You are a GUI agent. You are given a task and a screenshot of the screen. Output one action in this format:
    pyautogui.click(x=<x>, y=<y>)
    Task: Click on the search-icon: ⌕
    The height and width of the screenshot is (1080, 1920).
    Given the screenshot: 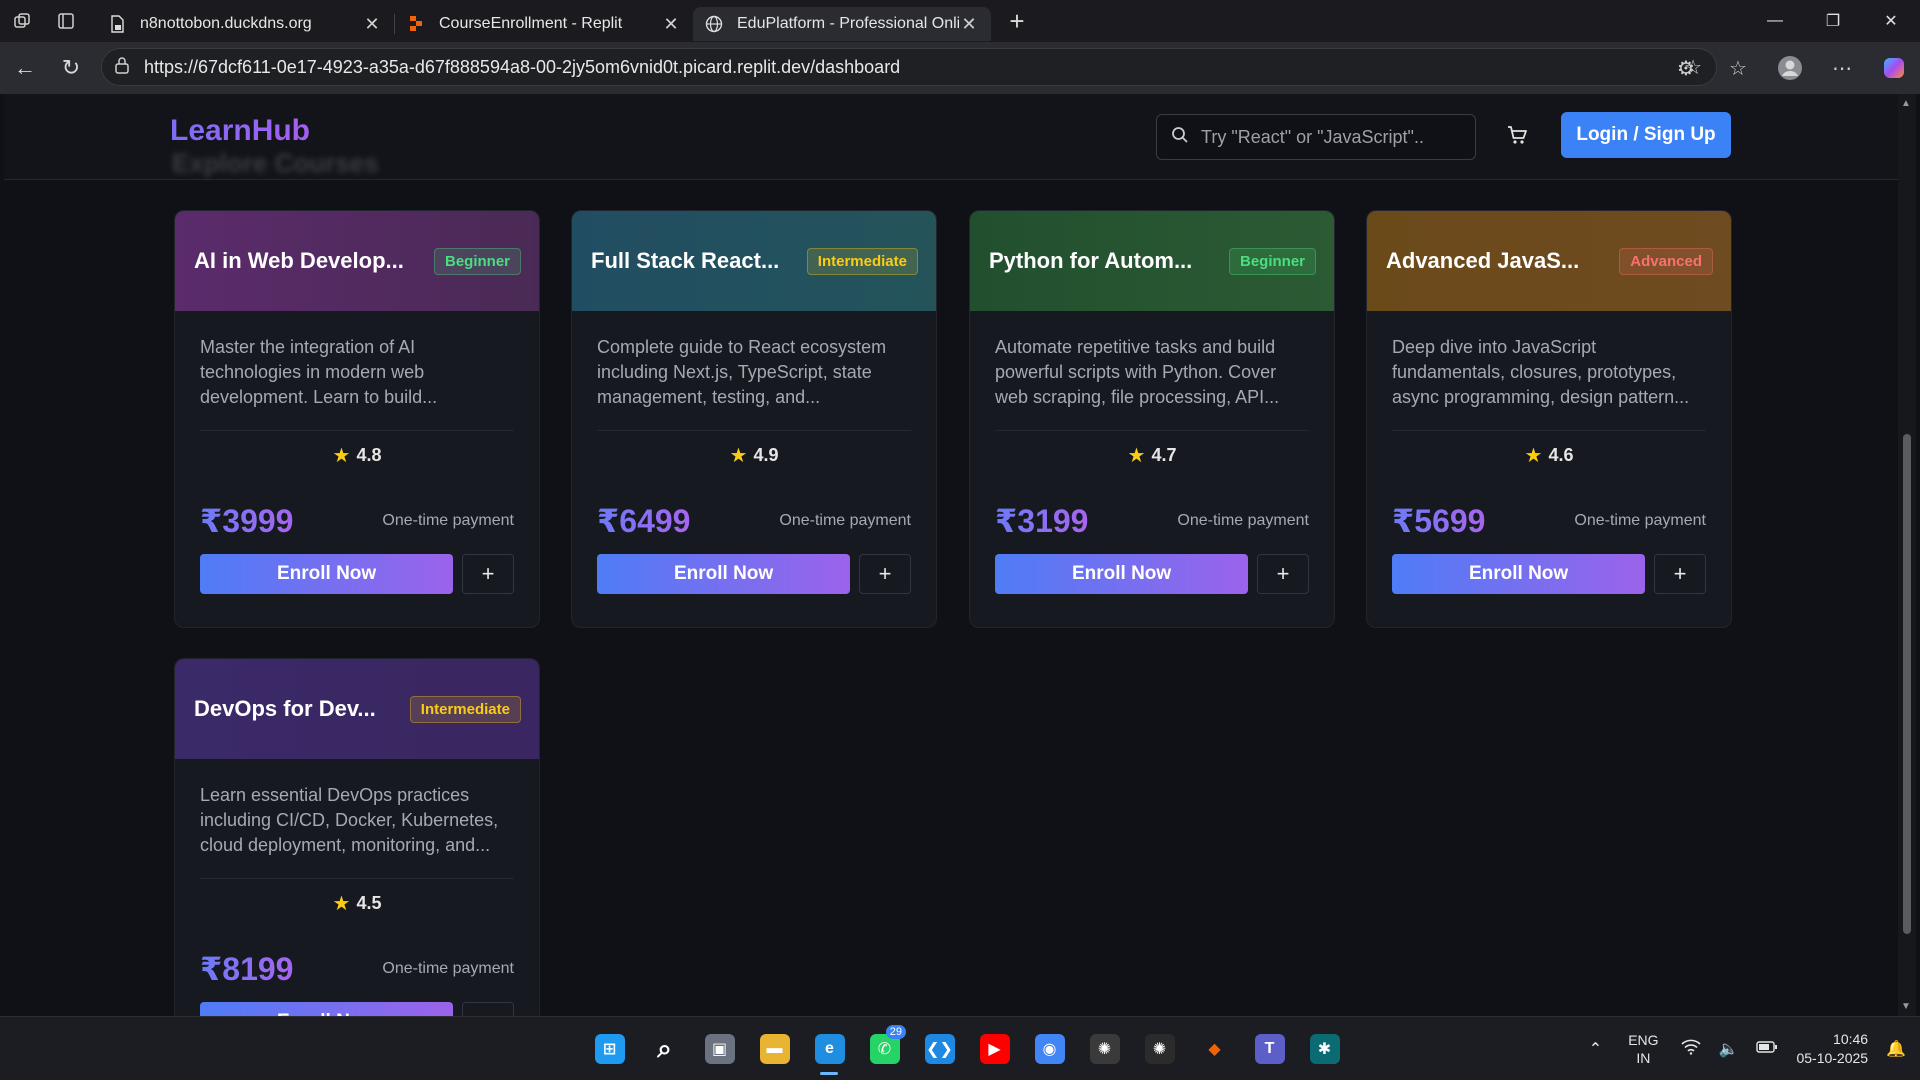 What is the action you would take?
    pyautogui.click(x=664, y=1049)
    